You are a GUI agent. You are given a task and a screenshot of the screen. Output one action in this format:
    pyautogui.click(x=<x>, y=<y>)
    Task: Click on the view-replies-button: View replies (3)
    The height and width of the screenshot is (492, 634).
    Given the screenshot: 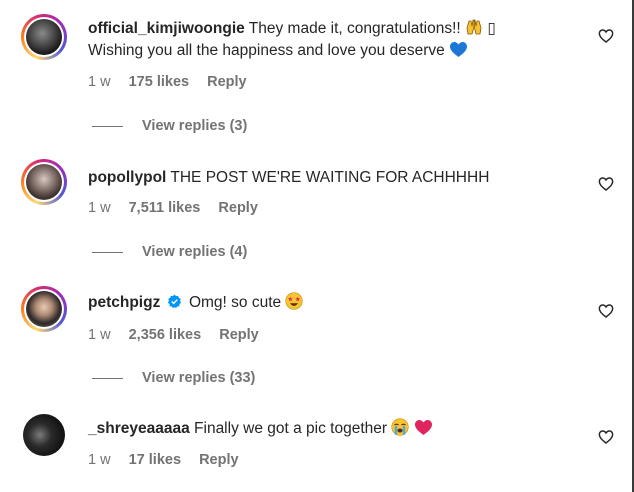 What is the action you would take?
    pyautogui.click(x=169, y=126)
    